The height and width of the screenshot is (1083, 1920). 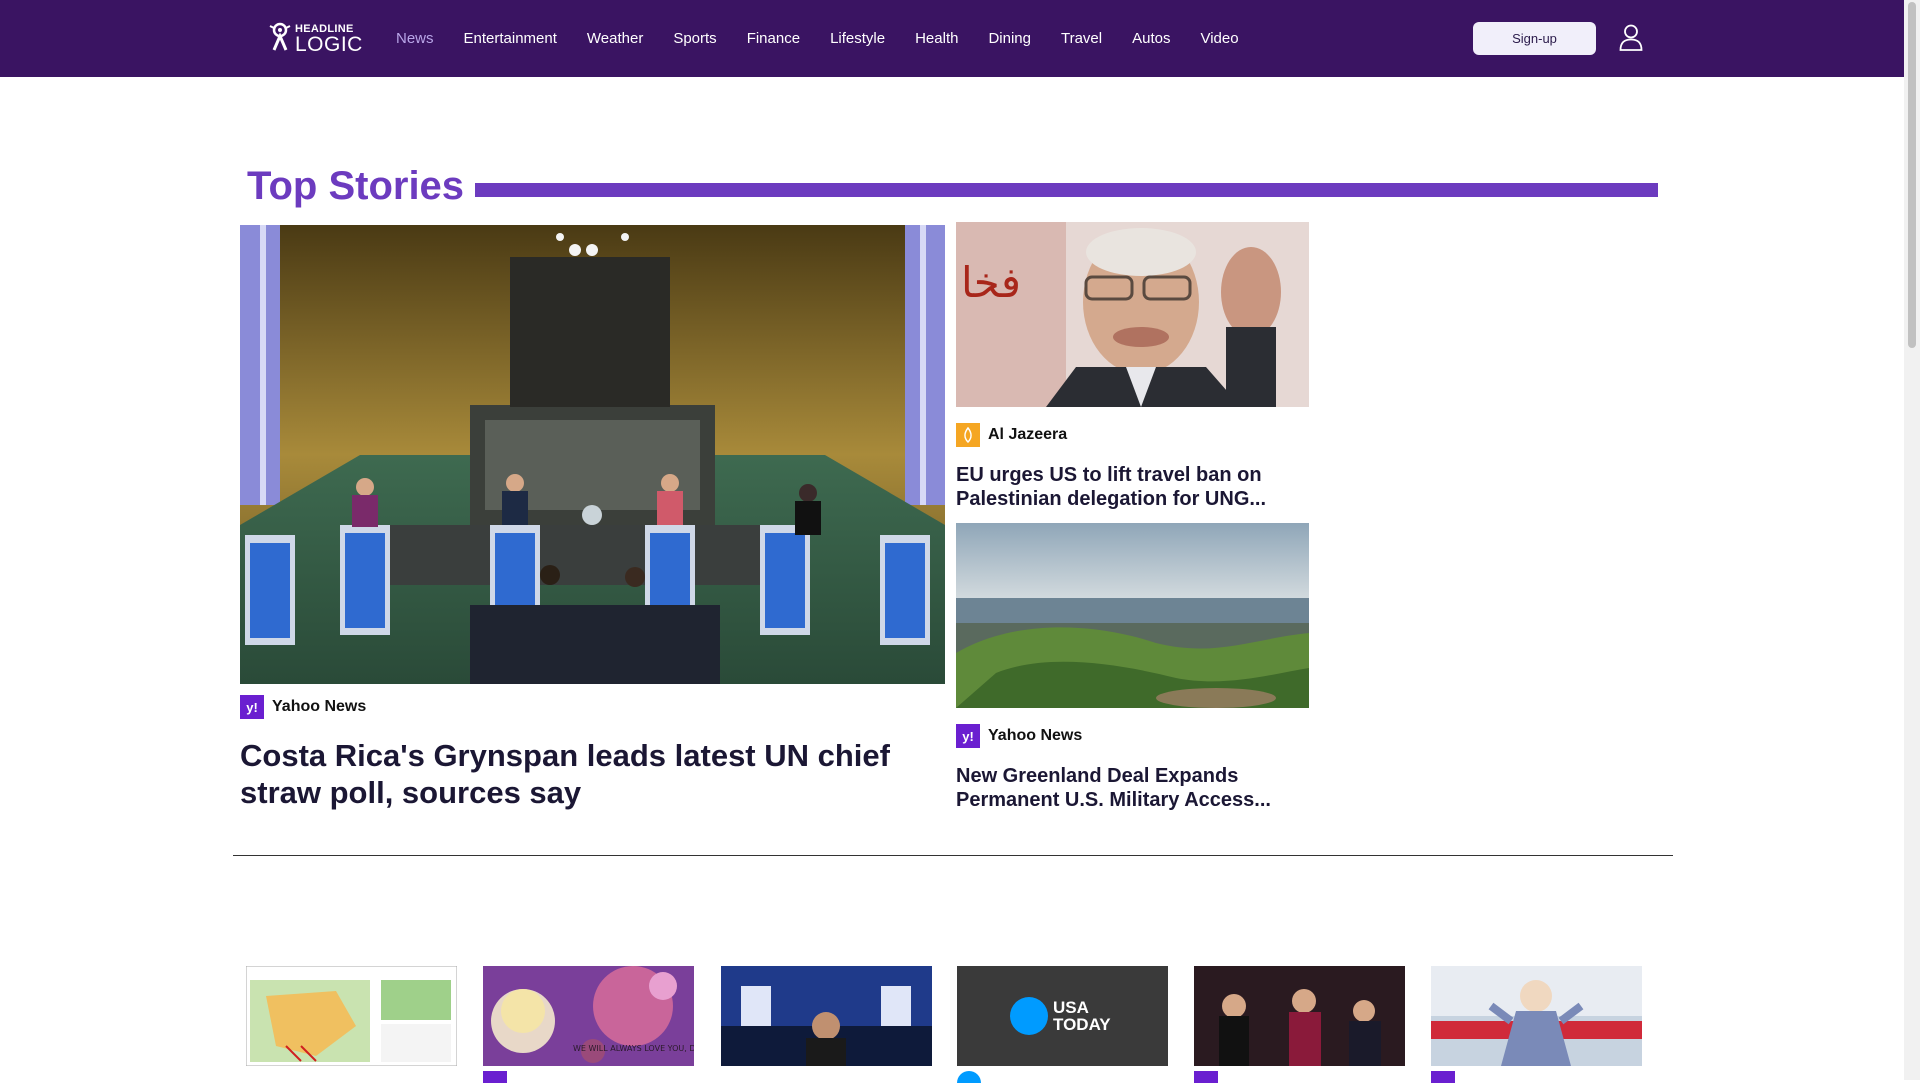 I want to click on headline-logic-logo: HEADLINE LOGIC, so click(x=315, y=38).